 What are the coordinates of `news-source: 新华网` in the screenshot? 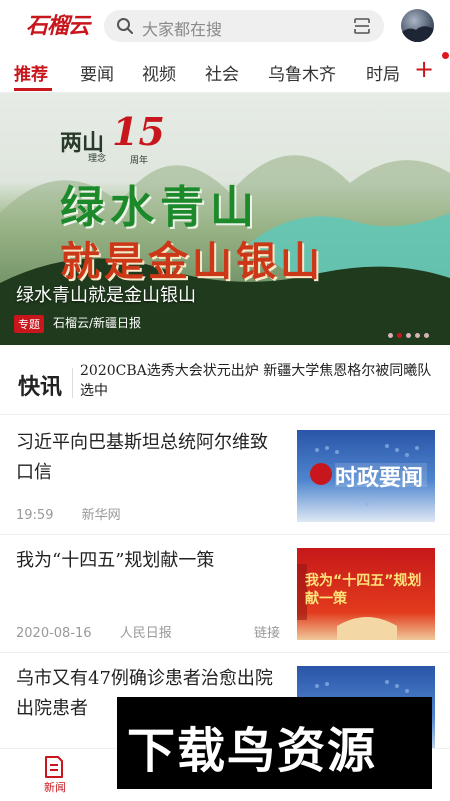 It's located at (101, 515).